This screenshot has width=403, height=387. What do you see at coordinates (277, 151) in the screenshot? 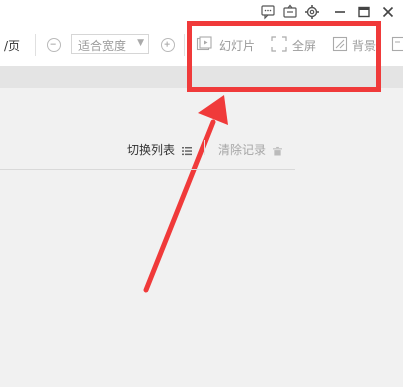
I see `trash-icon` at bounding box center [277, 151].